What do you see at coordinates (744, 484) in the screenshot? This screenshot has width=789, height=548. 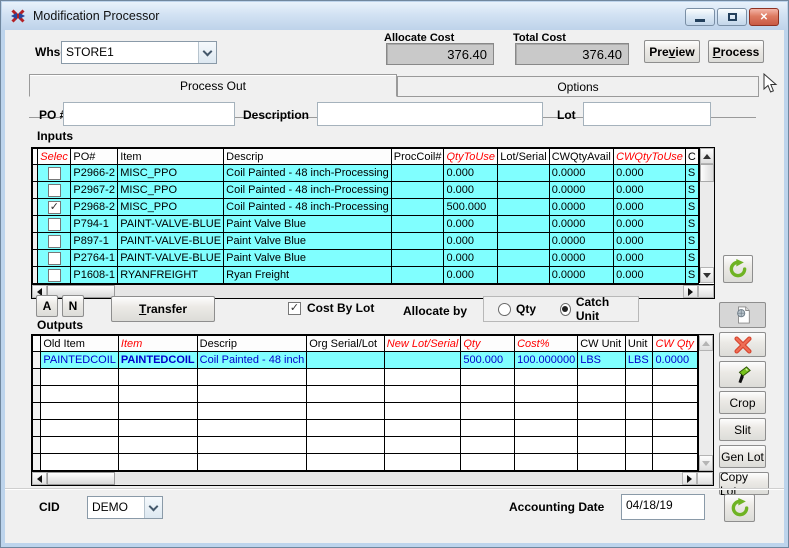 I see `copy-lot-button: Copy Lot` at bounding box center [744, 484].